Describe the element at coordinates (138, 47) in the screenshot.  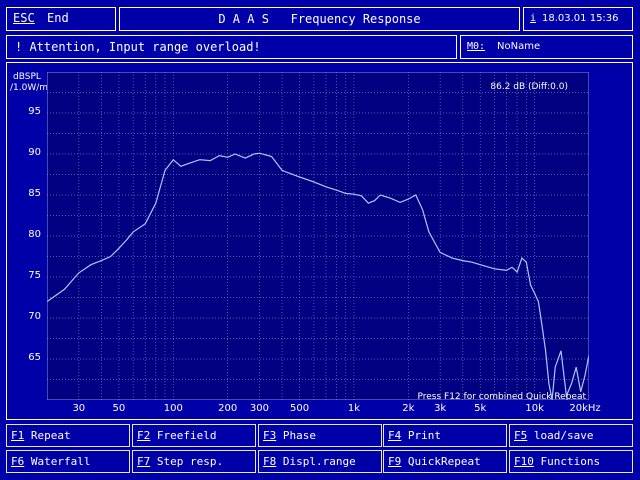
I see `overload-warning: ! Attention, Input range overload!` at that location.